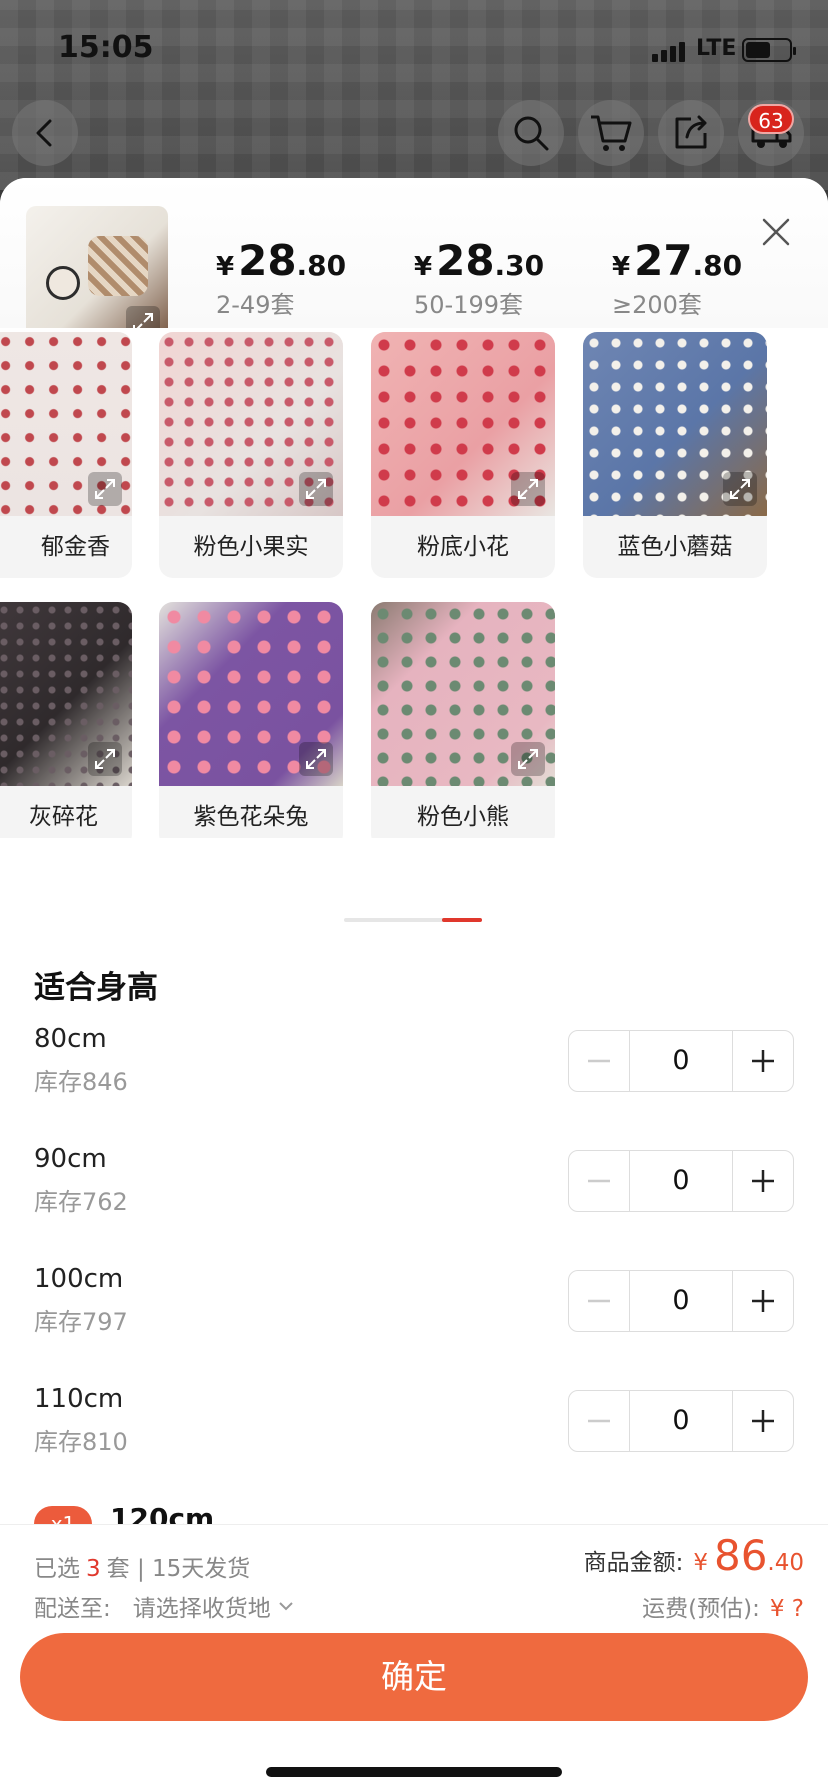 This screenshot has height=1792, width=828. I want to click on selection-summary: 已选 3 套 | 15天发货, so click(142, 1569).